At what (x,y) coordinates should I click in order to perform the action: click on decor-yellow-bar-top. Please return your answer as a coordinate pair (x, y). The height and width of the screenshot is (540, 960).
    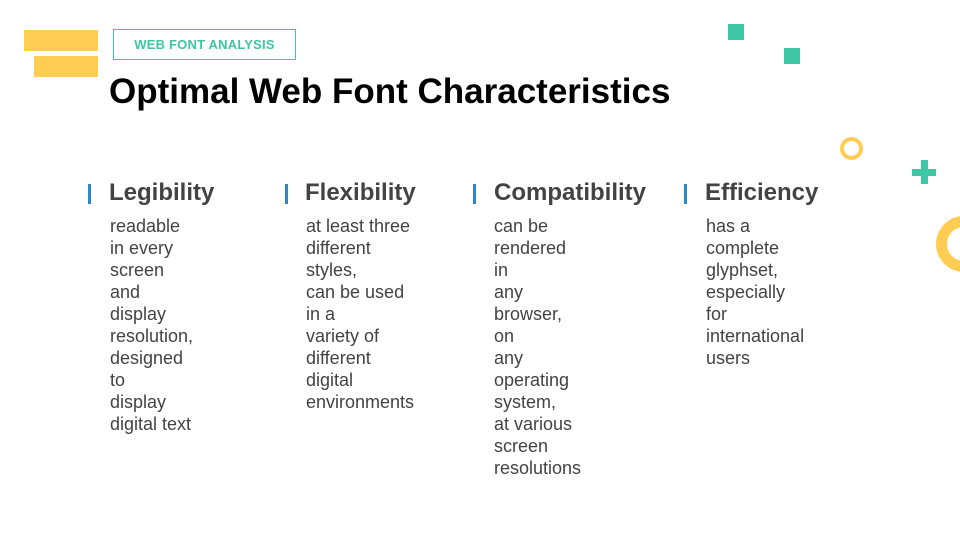
    Looking at the image, I should click on (61, 40).